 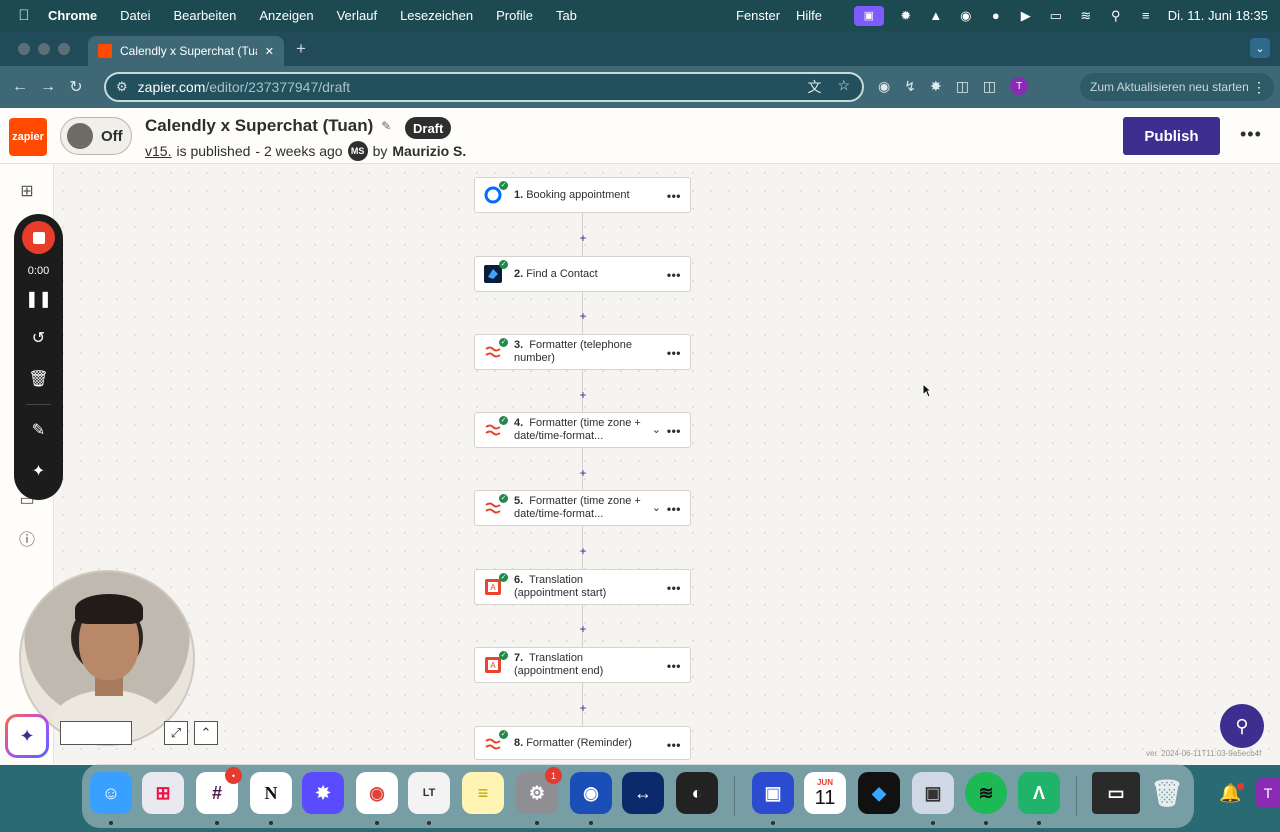 What do you see at coordinates (271, 793) in the screenshot?
I see `notion-icon: N` at bounding box center [271, 793].